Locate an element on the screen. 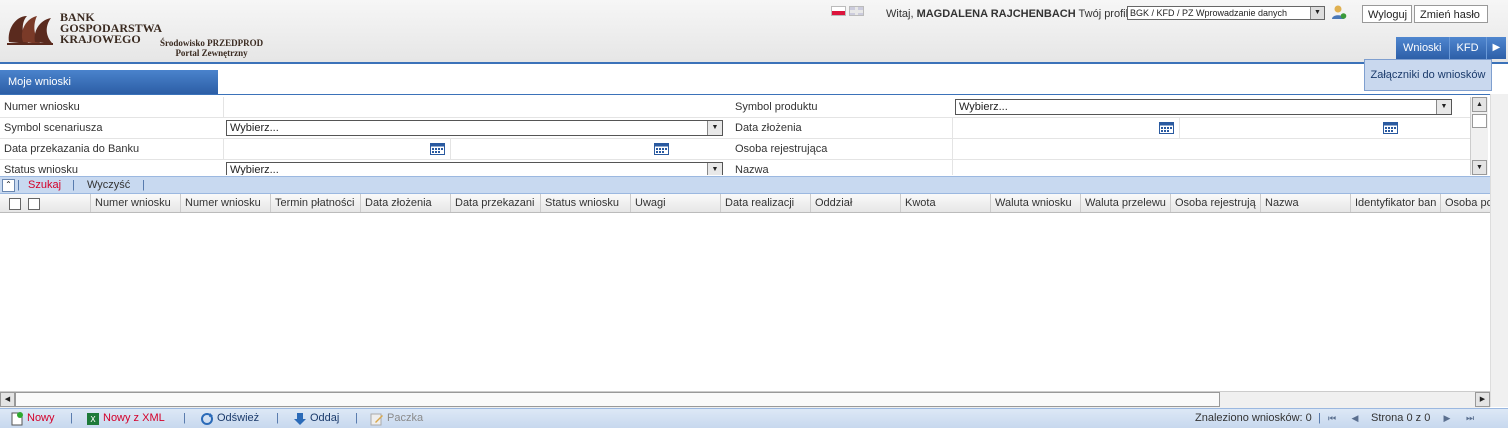 This screenshot has width=1508, height=428. profile-label: Twój profil: is located at coordinates (1105, 14).